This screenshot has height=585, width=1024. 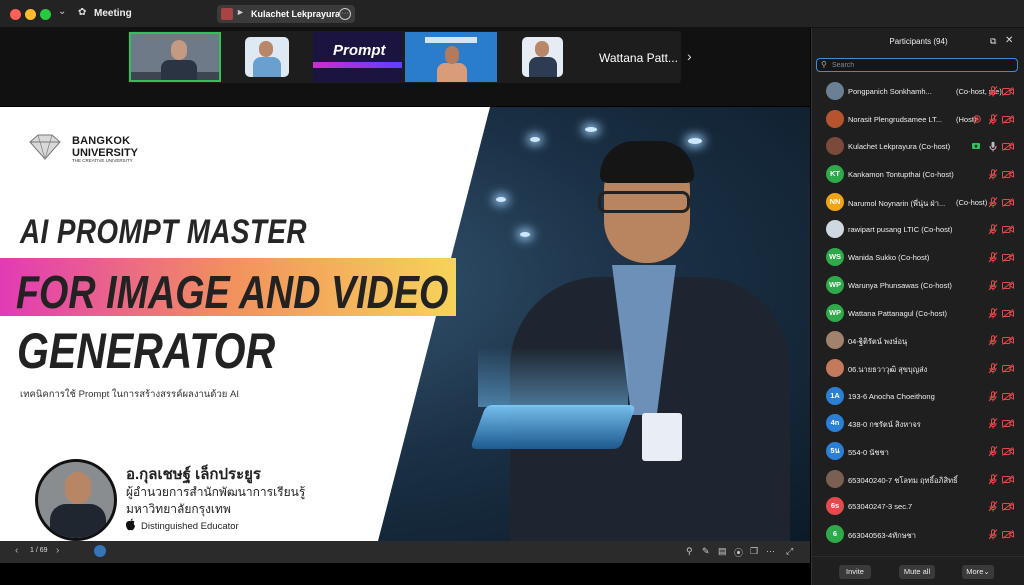 I want to click on next-slide-icon: ›, so click(x=57, y=550).